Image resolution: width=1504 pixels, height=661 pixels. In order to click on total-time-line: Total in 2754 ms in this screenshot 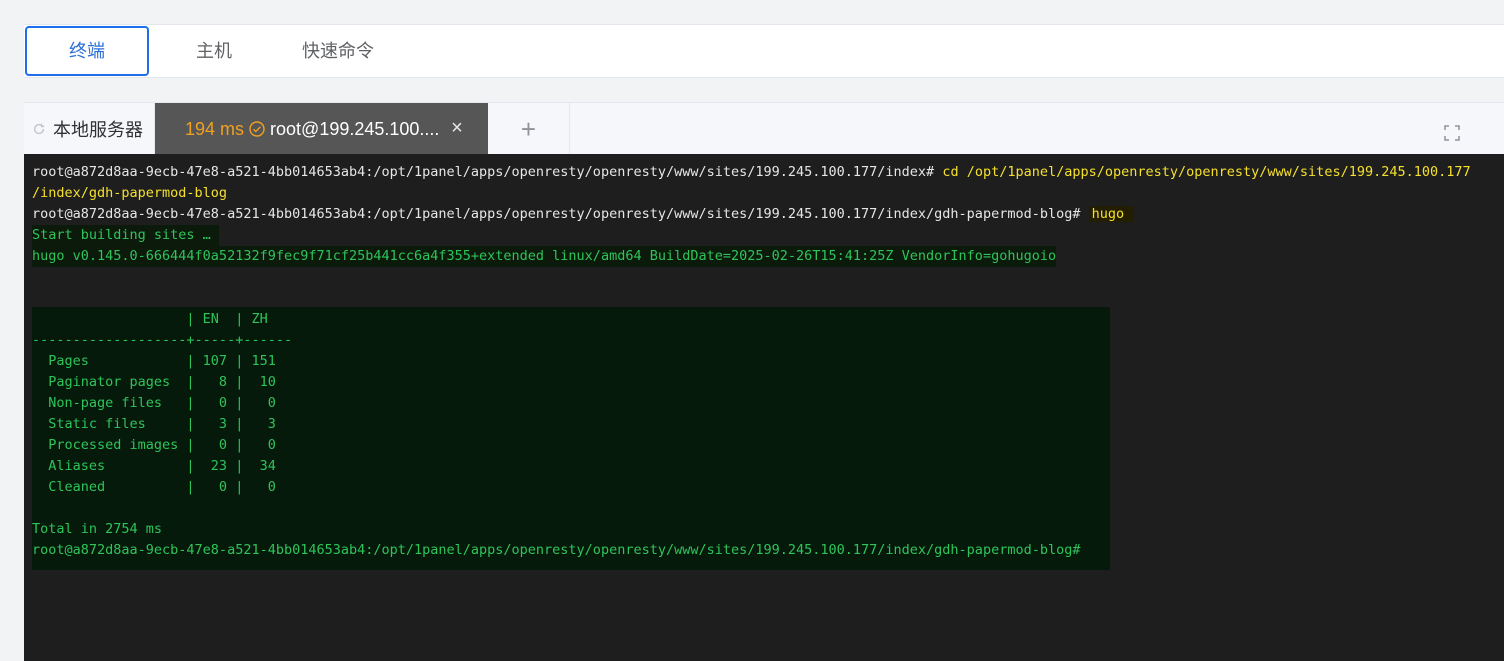, I will do `click(97, 529)`.